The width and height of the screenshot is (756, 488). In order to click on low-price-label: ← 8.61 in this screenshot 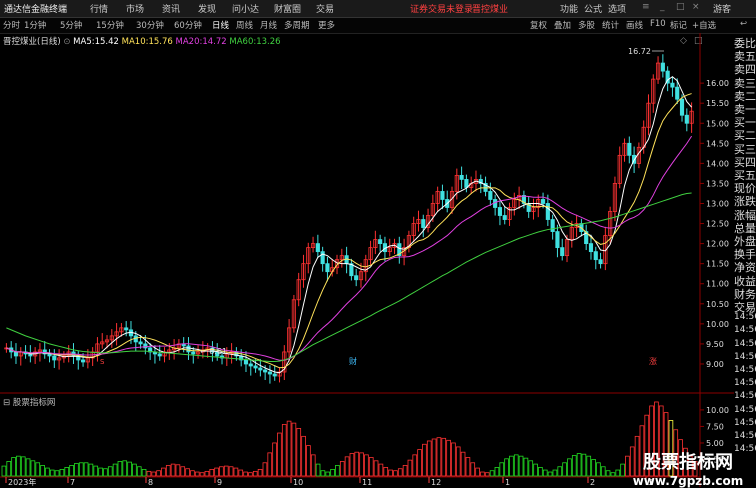, I will do `click(213, 351)`.